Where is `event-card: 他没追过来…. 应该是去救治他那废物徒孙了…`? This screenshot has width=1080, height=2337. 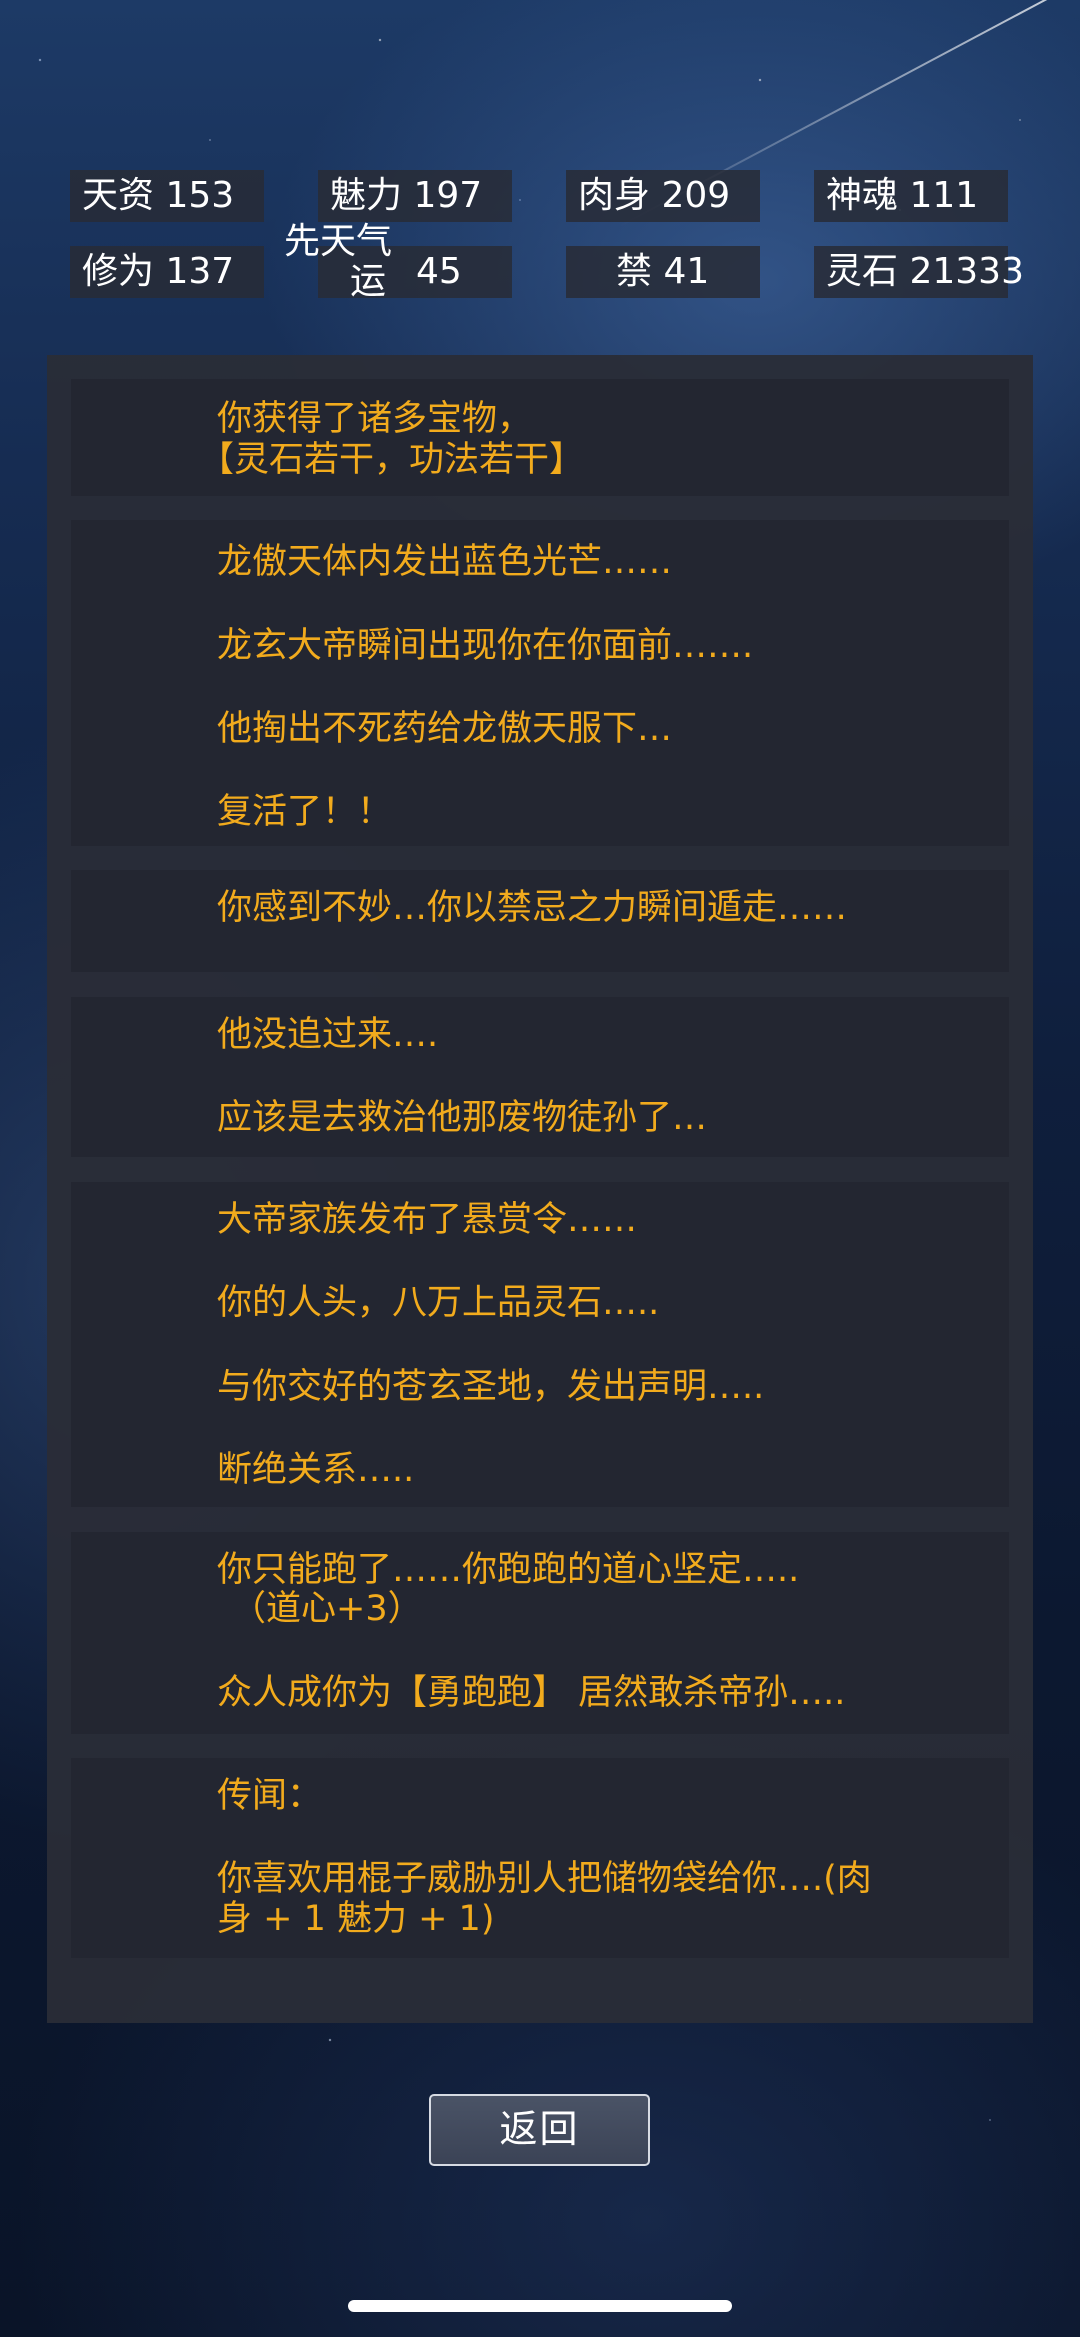 event-card: 他没追过来…. 应该是去救治他那废物徒孙了… is located at coordinates (540, 1077).